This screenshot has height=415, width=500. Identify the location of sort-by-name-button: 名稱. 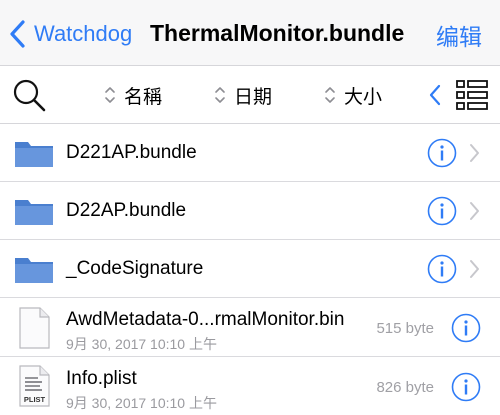
(133, 95).